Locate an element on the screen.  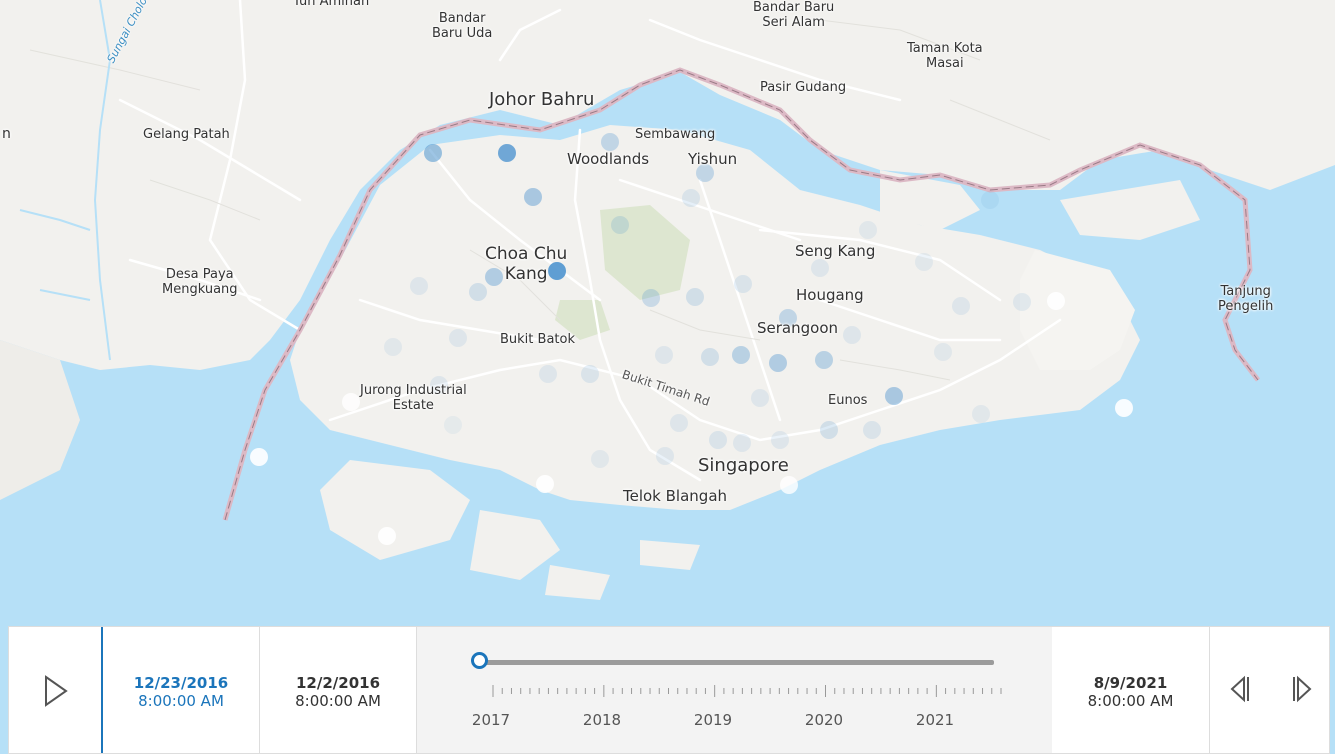
slider-thumb is located at coordinates (479, 660).